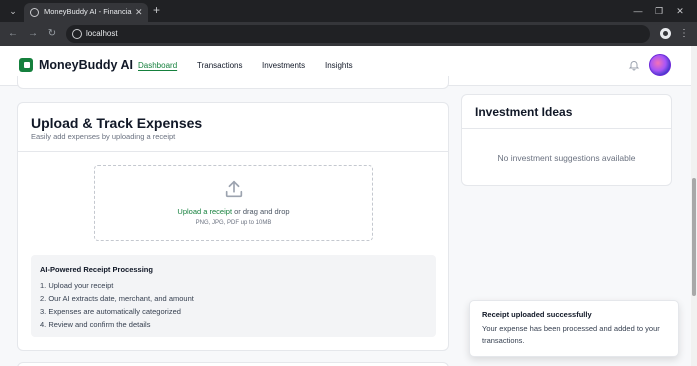  What do you see at coordinates (33, 34) in the screenshot?
I see `forward-icon: →` at bounding box center [33, 34].